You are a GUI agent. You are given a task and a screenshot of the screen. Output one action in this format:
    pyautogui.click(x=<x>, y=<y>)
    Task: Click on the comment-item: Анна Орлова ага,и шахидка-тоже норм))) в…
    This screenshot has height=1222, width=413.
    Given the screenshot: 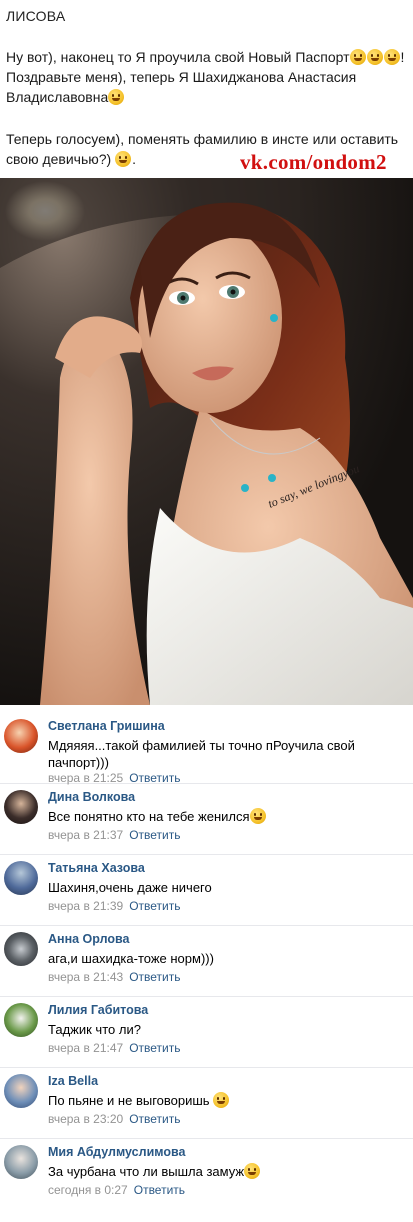 What is the action you would take?
    pyautogui.click(x=206, y=961)
    